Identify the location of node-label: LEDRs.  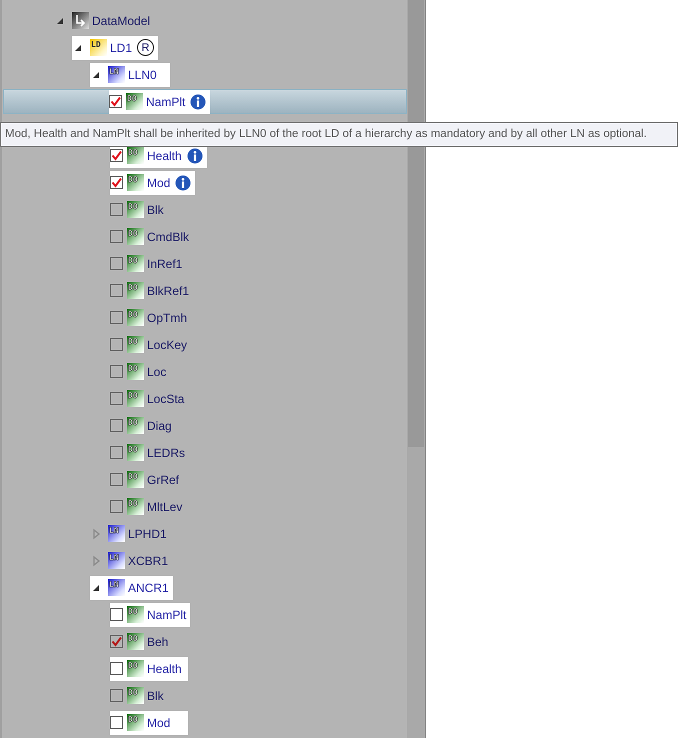
(166, 453).